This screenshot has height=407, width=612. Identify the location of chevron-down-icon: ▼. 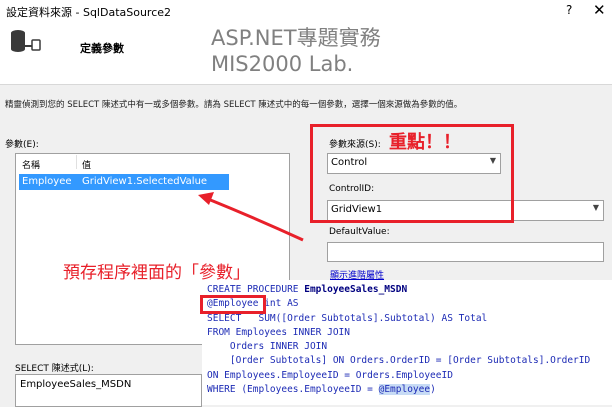
(595, 207).